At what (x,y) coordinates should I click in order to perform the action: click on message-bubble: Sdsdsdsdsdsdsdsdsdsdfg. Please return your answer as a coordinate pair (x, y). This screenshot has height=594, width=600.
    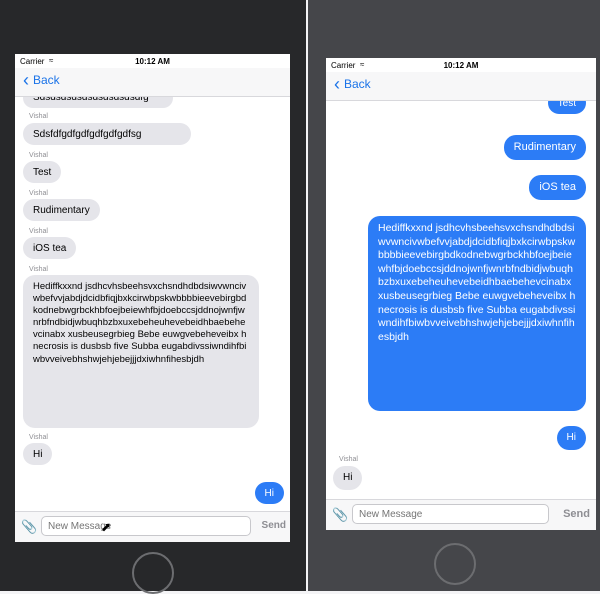
    Looking at the image, I should click on (98, 102).